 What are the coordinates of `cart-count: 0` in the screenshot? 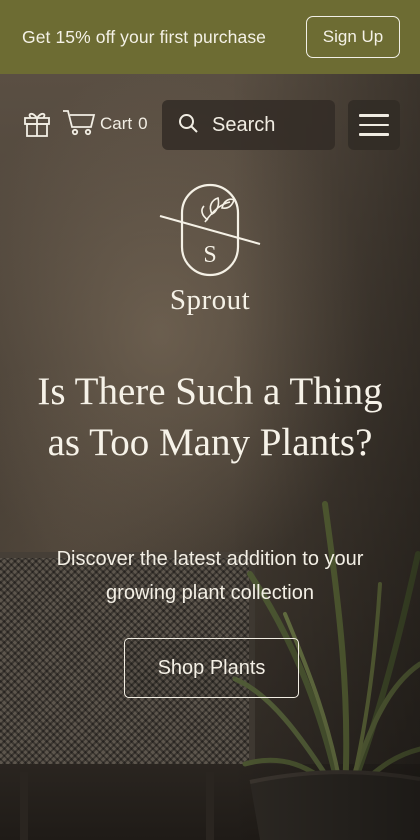 It's located at (143, 123).